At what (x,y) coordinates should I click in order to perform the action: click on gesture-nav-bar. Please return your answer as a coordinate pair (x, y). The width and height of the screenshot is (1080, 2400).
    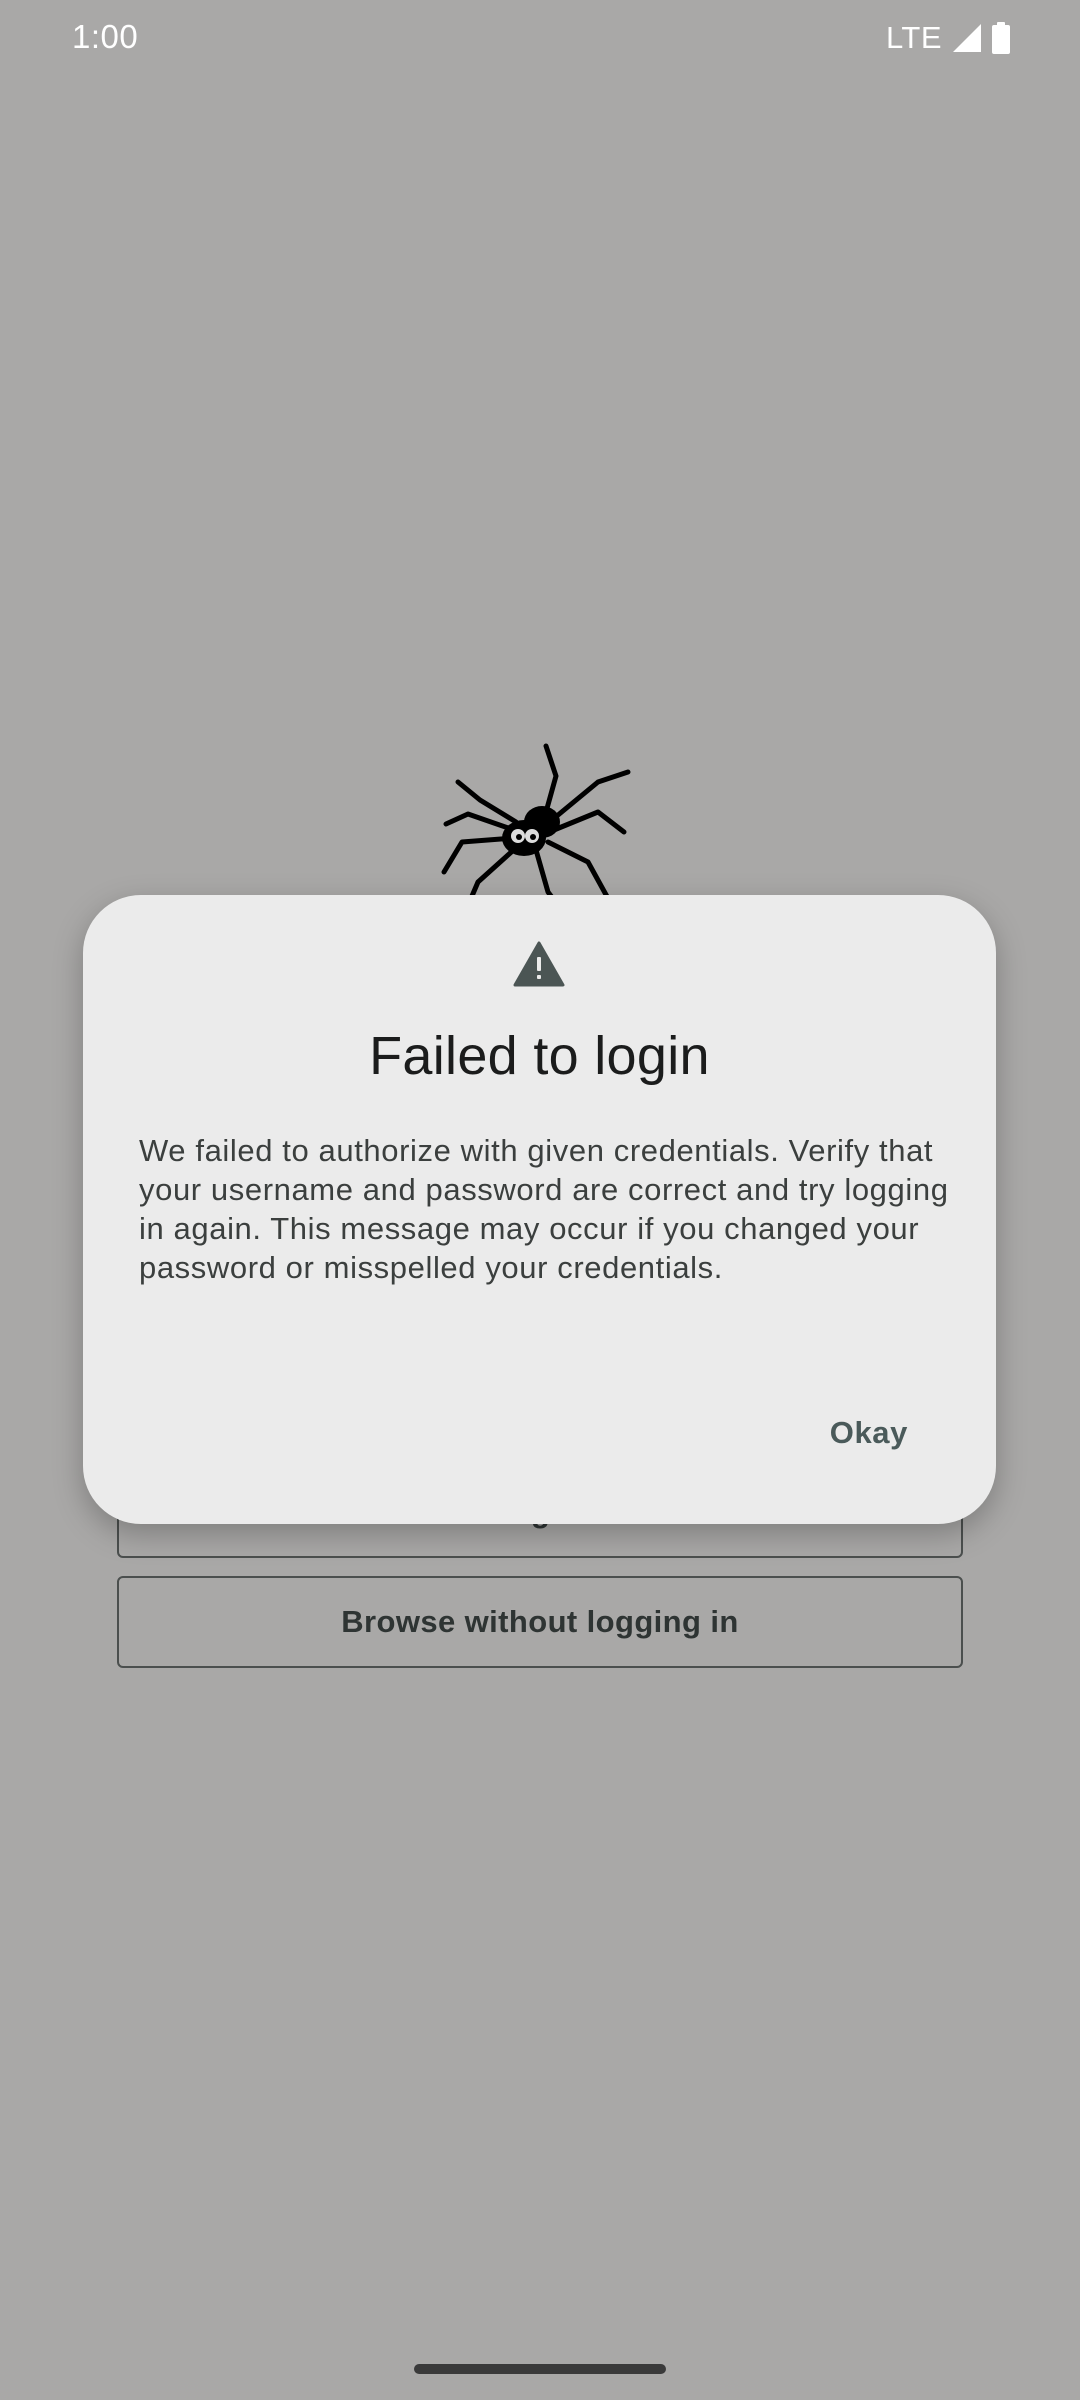
    Looking at the image, I should click on (540, 2369).